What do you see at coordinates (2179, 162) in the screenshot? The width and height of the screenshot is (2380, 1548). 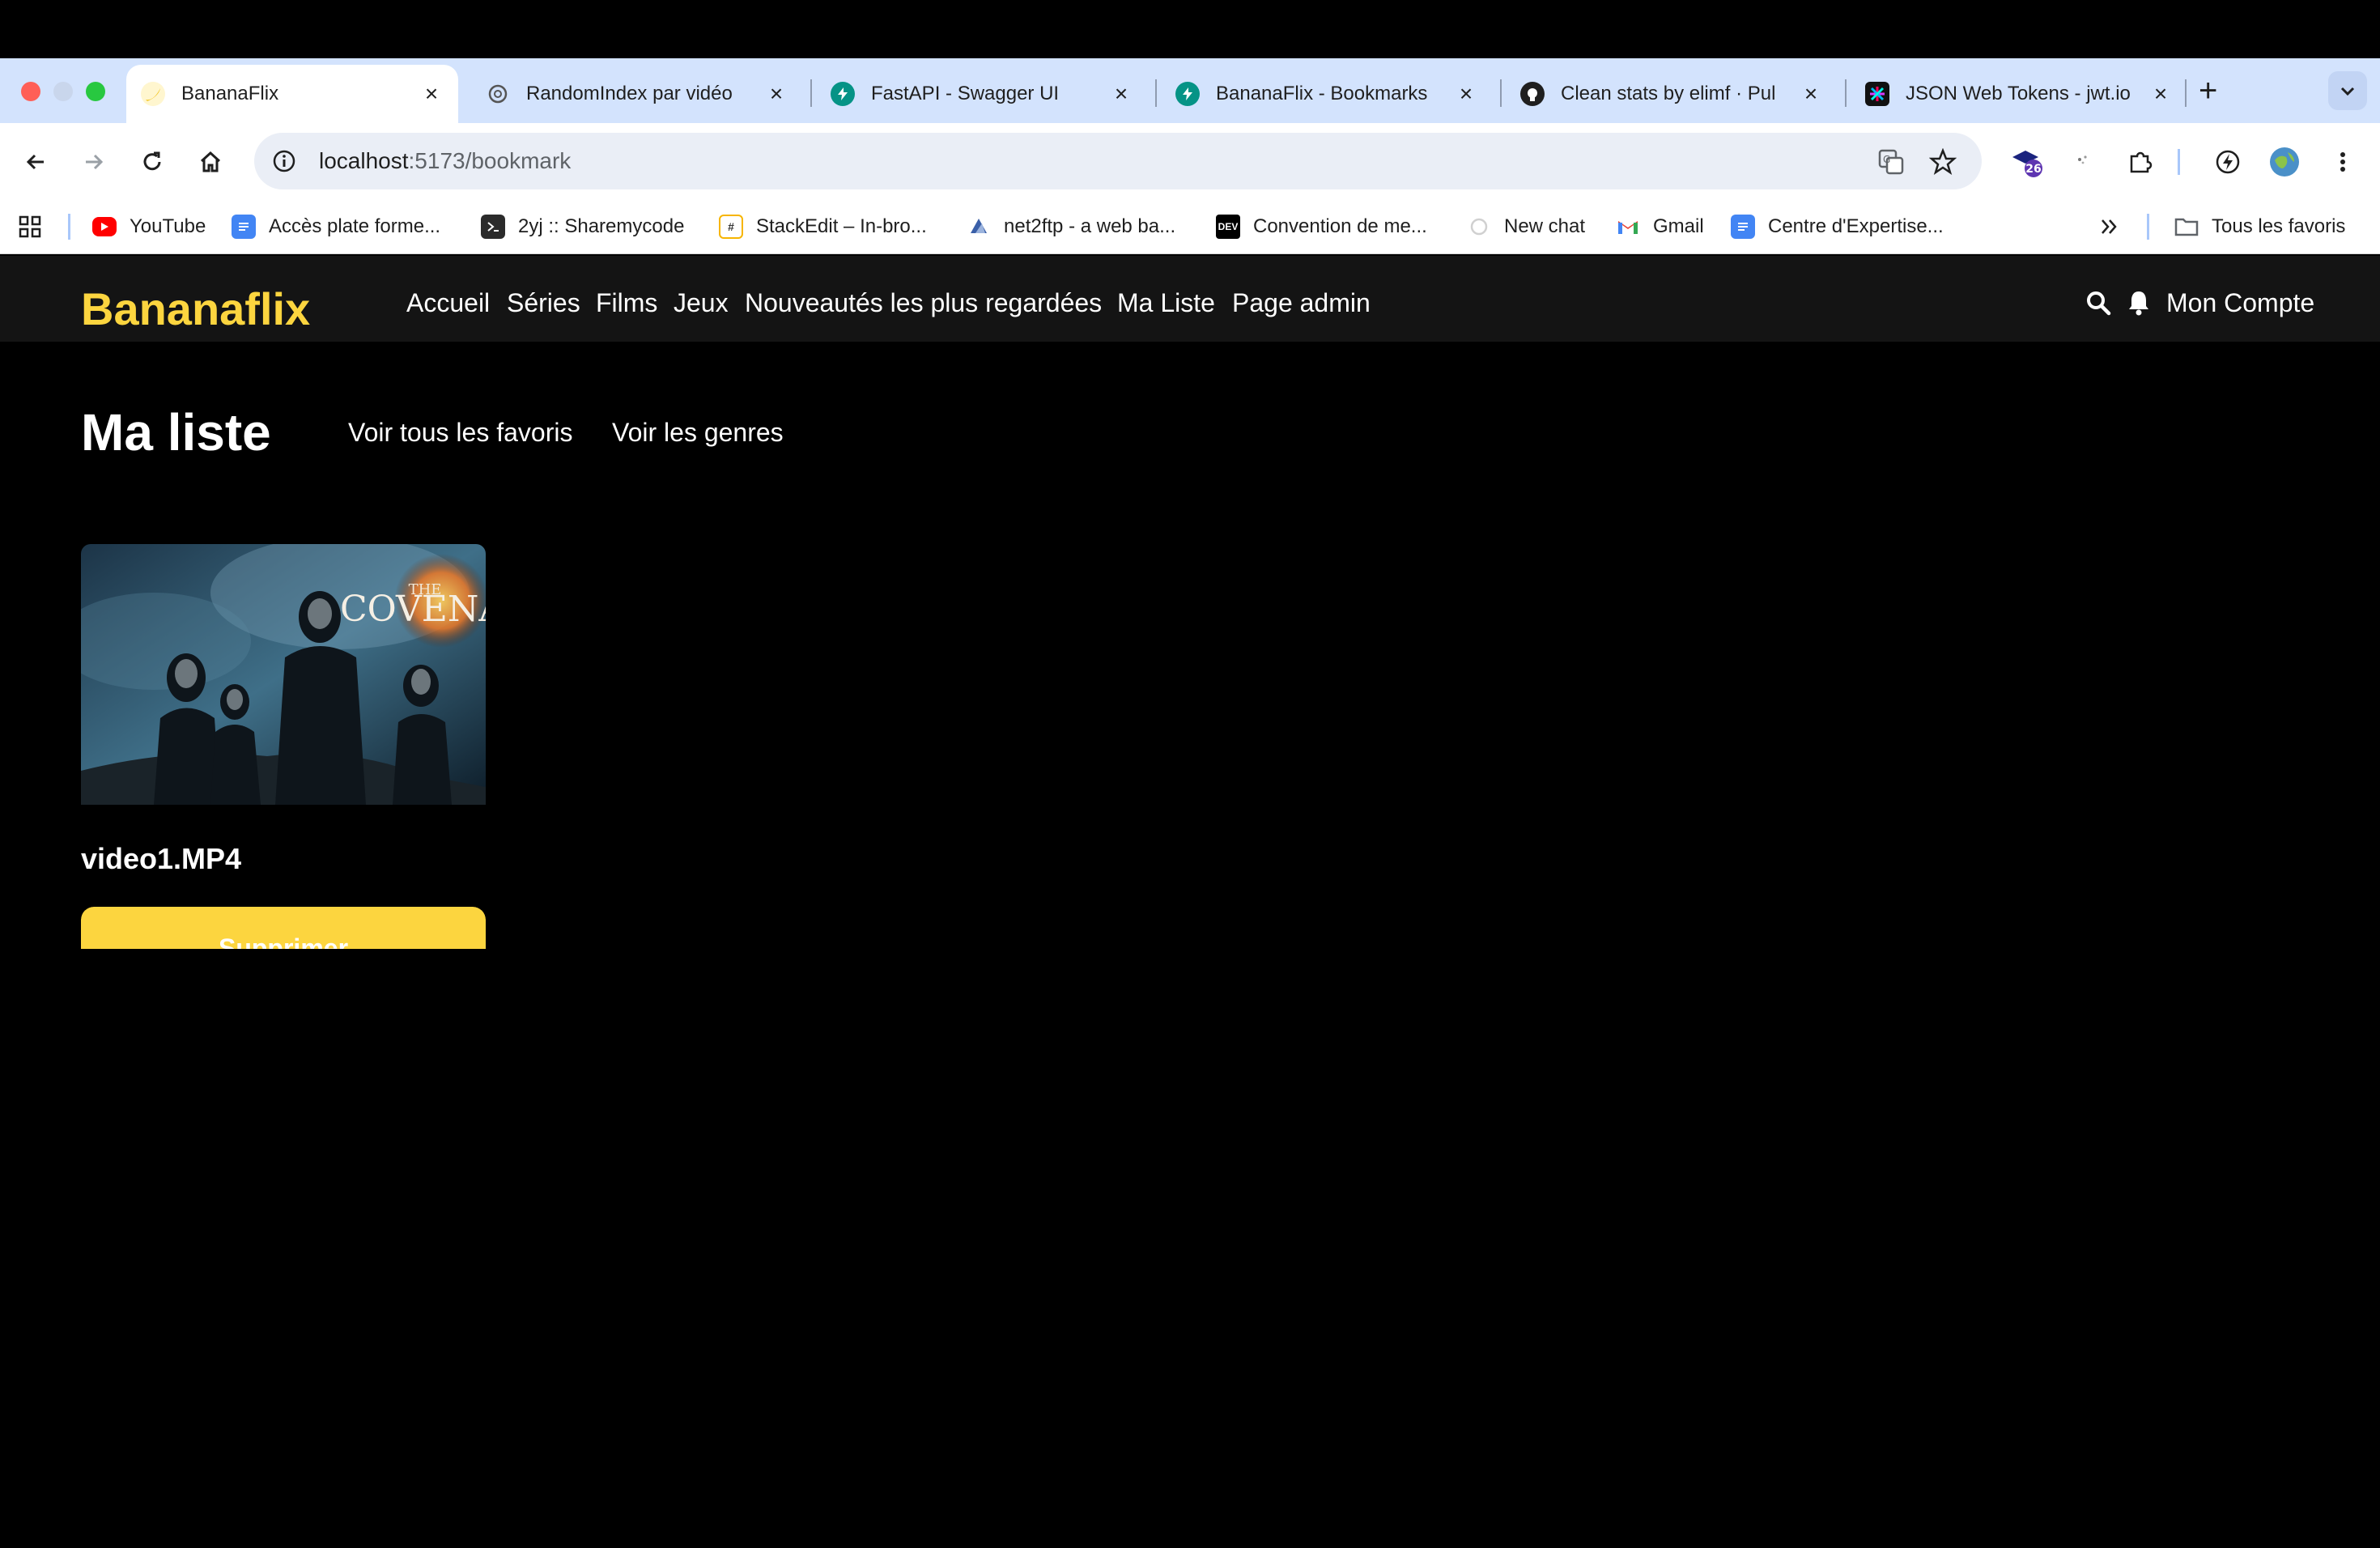 I see `toolbar-separator` at bounding box center [2179, 162].